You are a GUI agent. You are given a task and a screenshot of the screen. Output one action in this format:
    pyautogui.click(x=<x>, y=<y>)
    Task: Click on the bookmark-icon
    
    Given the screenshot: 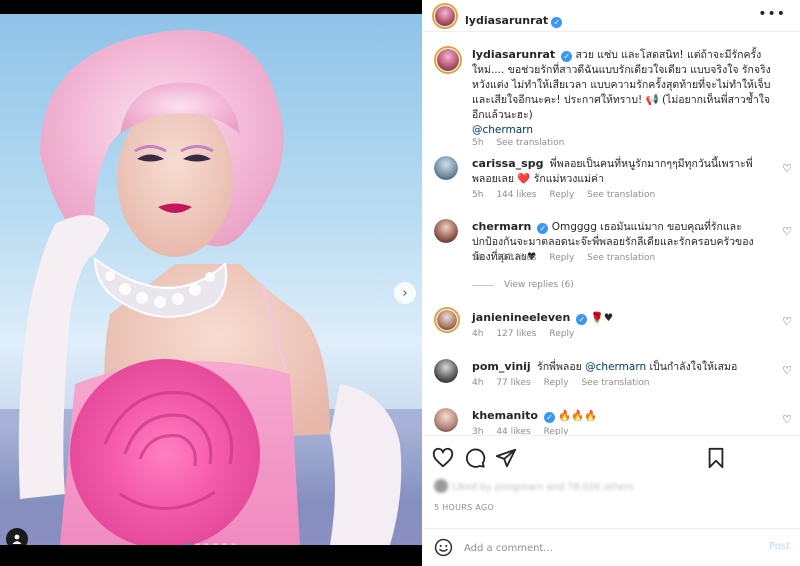 What is the action you would take?
    pyautogui.click(x=716, y=458)
    